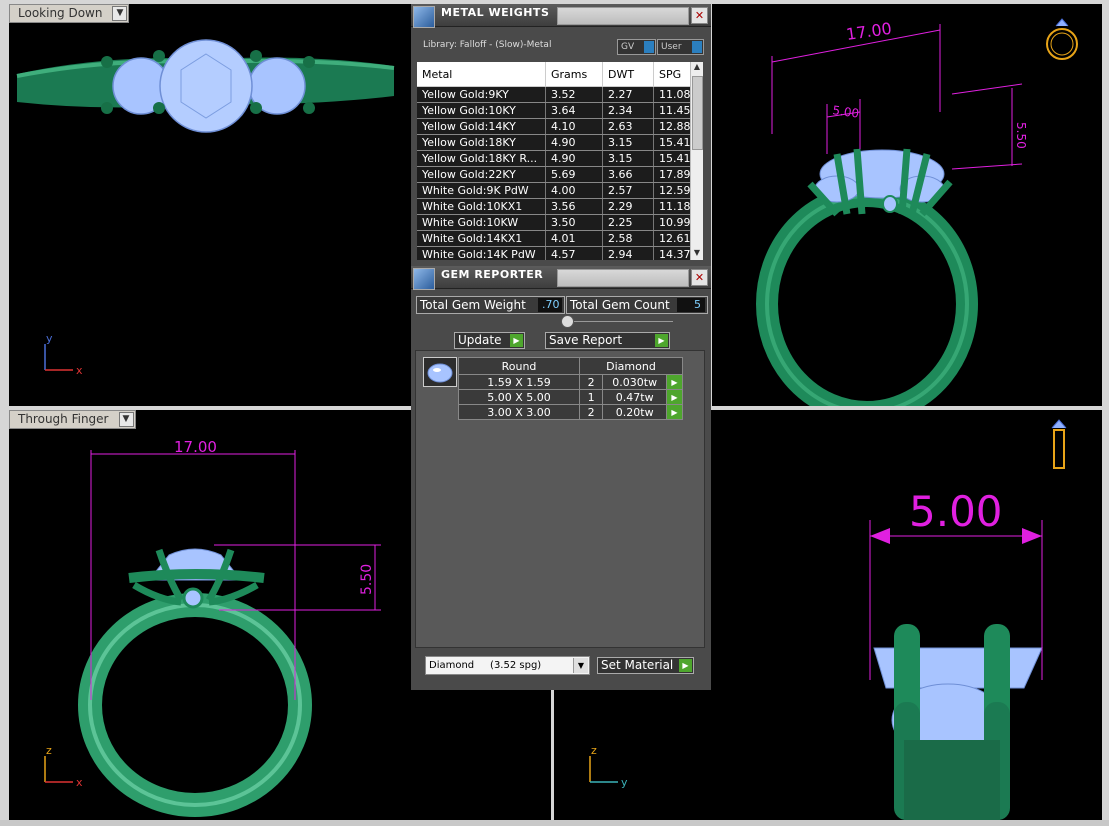  I want to click on metal-cell: White Gold:10KX1, so click(481, 206).